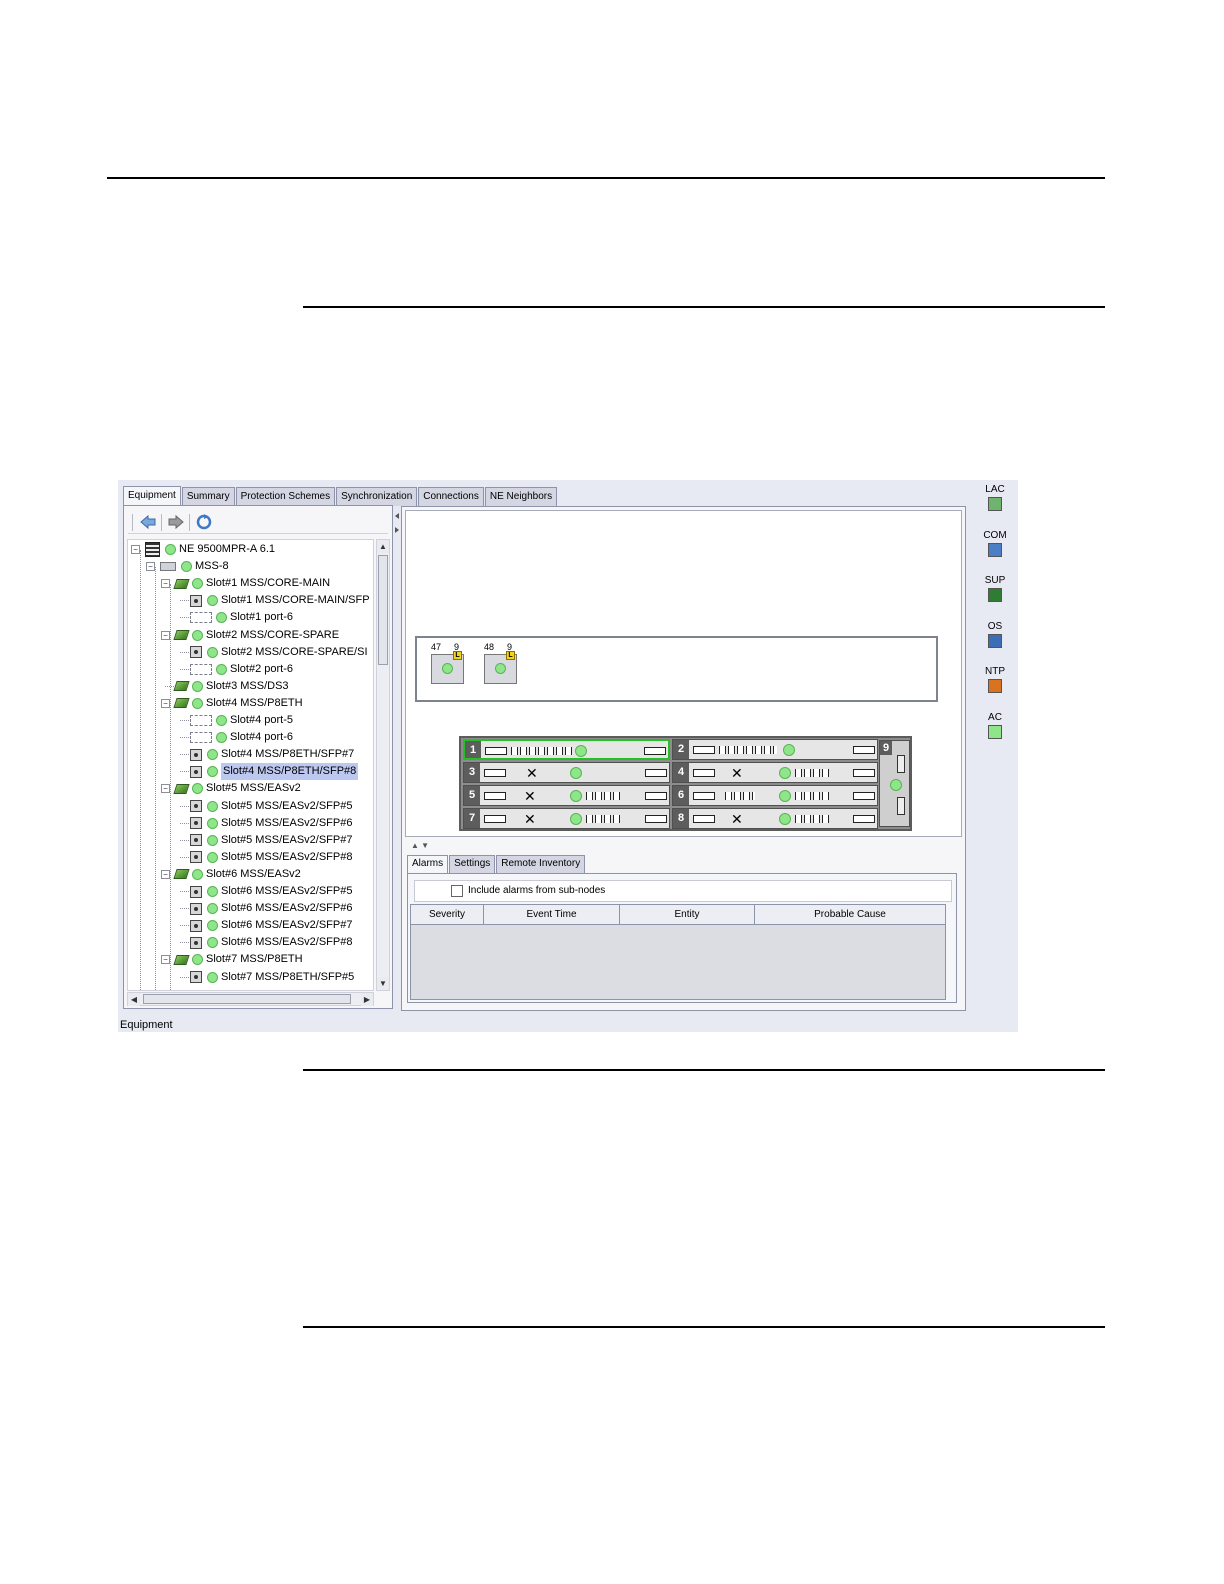 This screenshot has width=1224, height=1584. I want to click on port-icon, so click(201, 720).